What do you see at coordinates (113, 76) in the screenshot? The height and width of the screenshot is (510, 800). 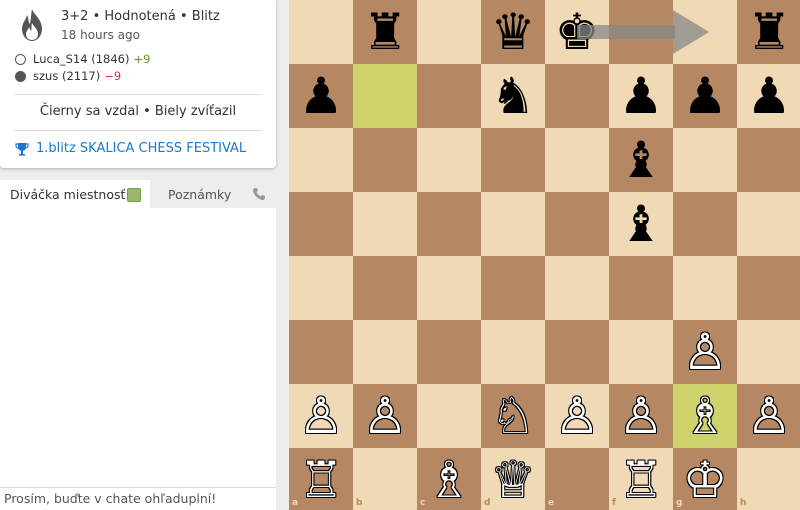 I see `player-black-rating-diff: −9` at bounding box center [113, 76].